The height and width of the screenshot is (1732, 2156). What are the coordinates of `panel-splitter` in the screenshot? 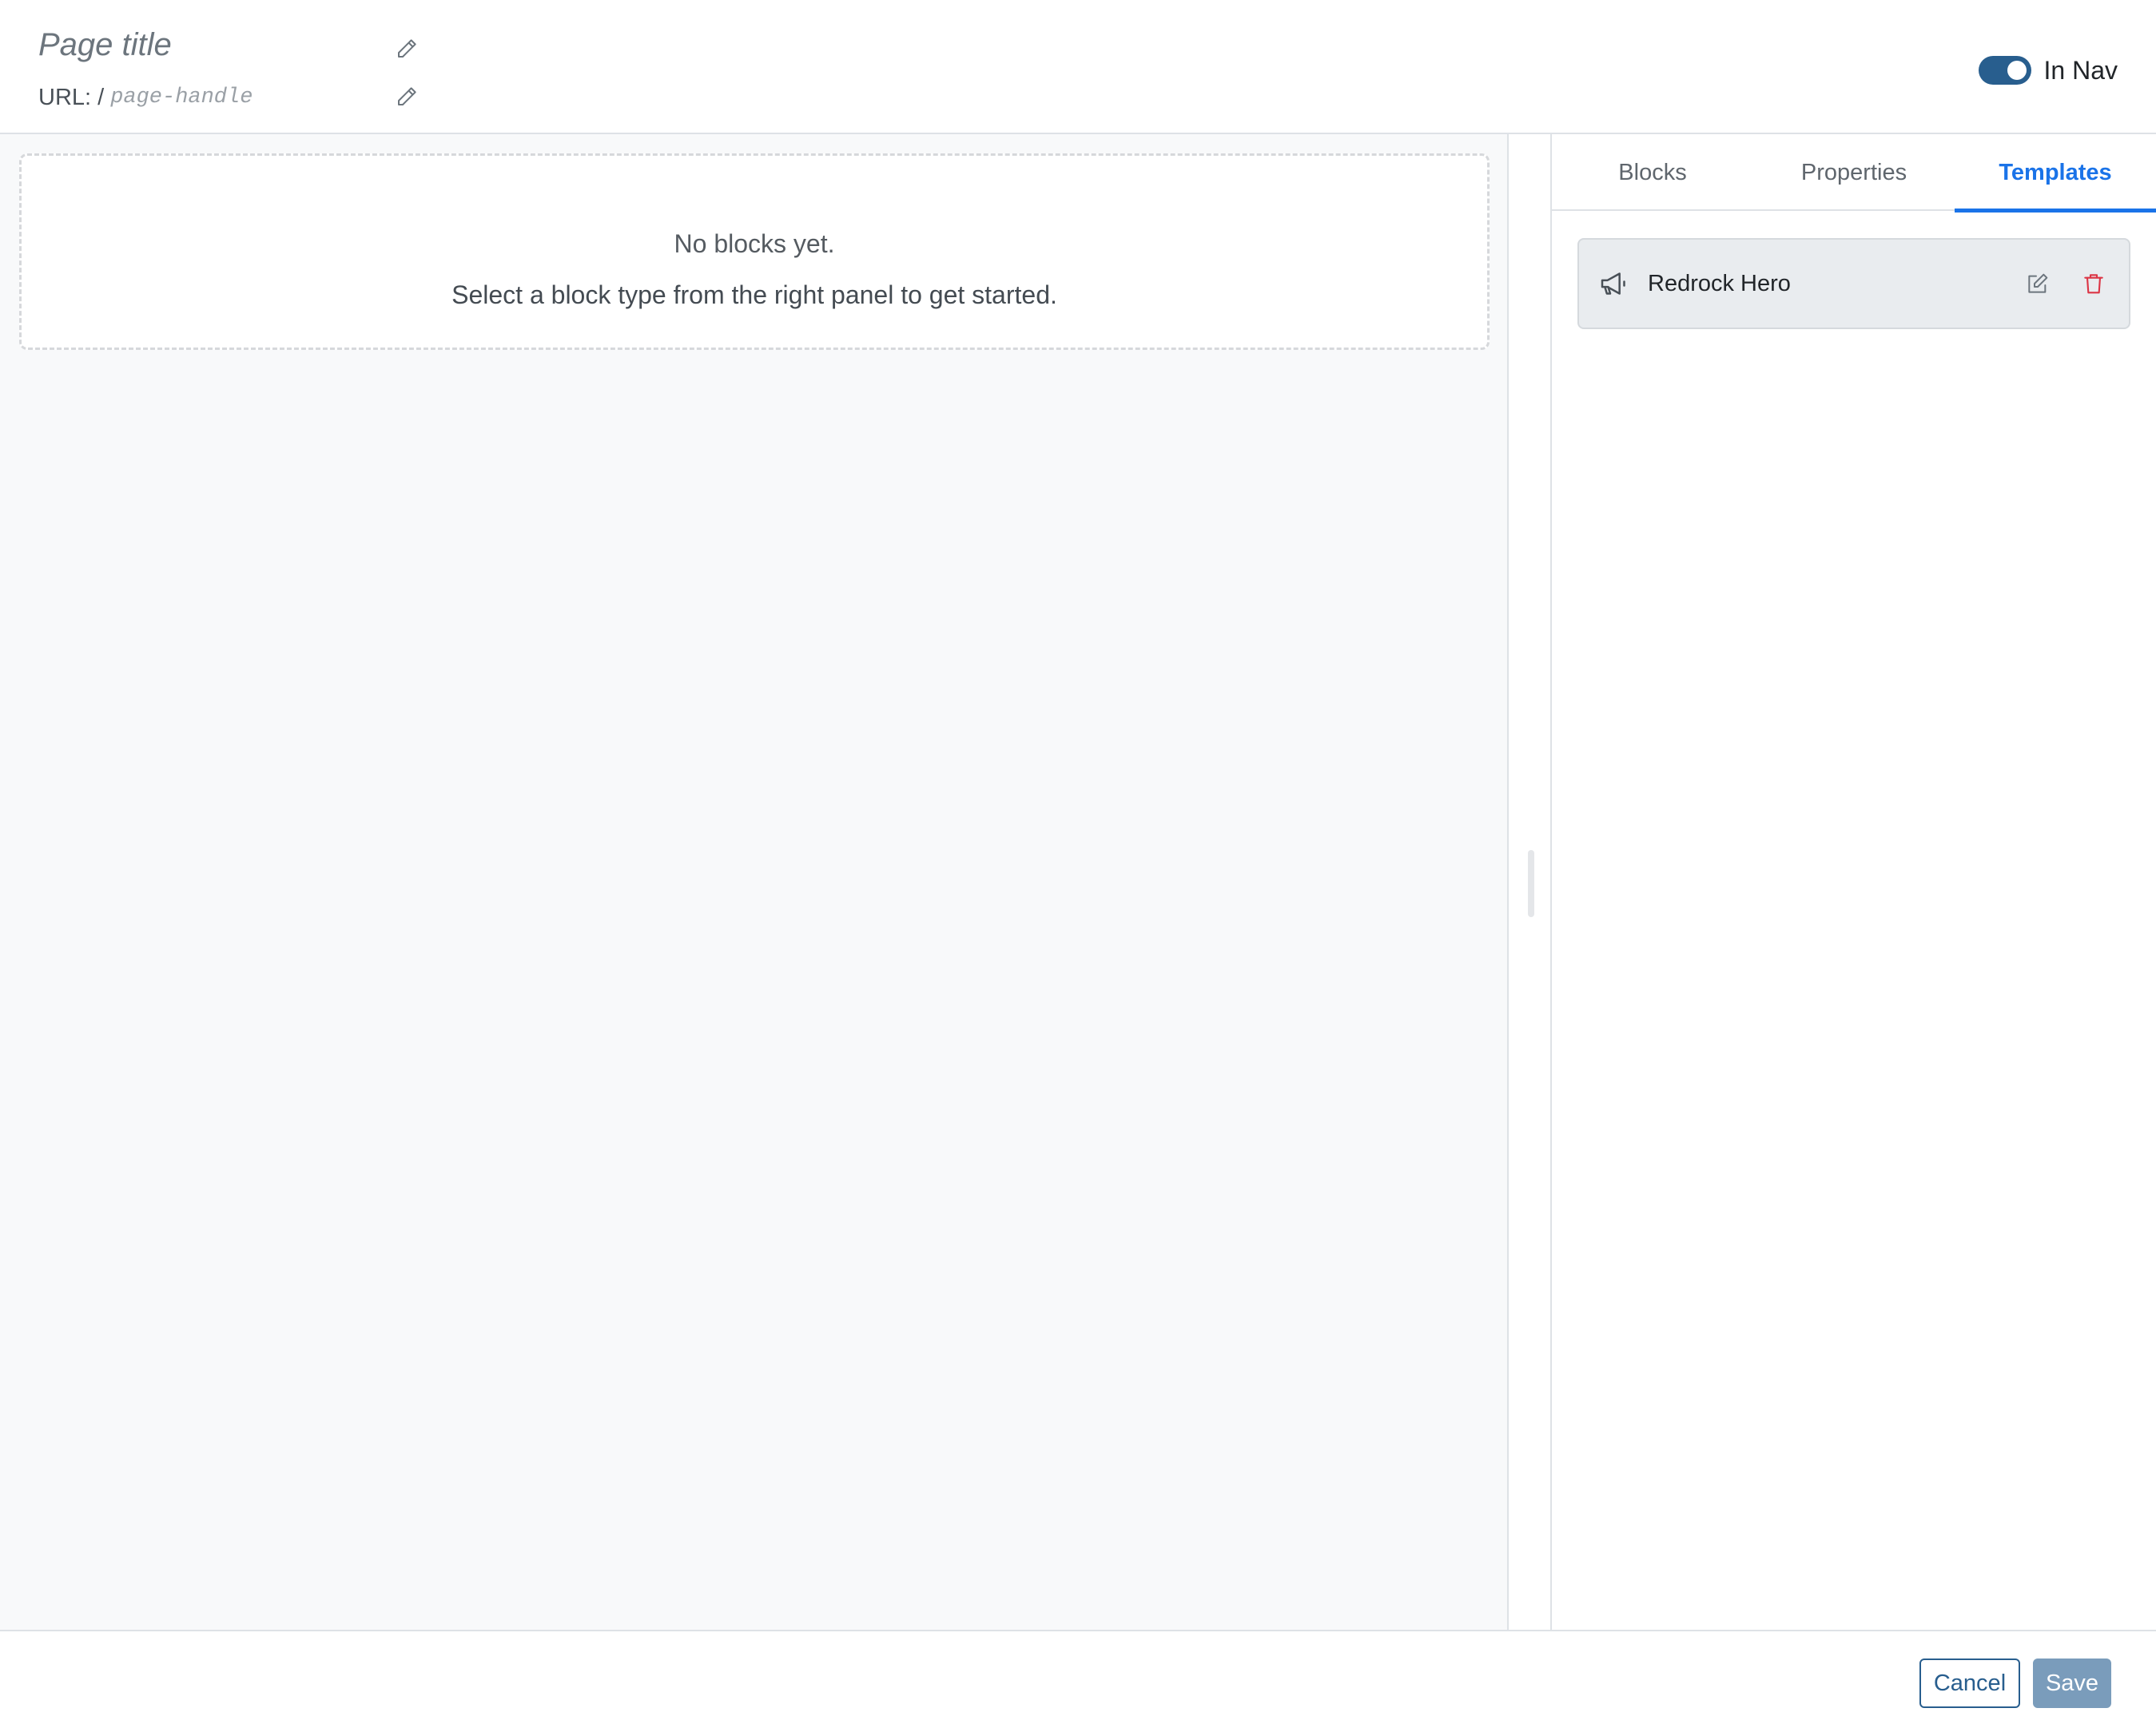 It's located at (1530, 882).